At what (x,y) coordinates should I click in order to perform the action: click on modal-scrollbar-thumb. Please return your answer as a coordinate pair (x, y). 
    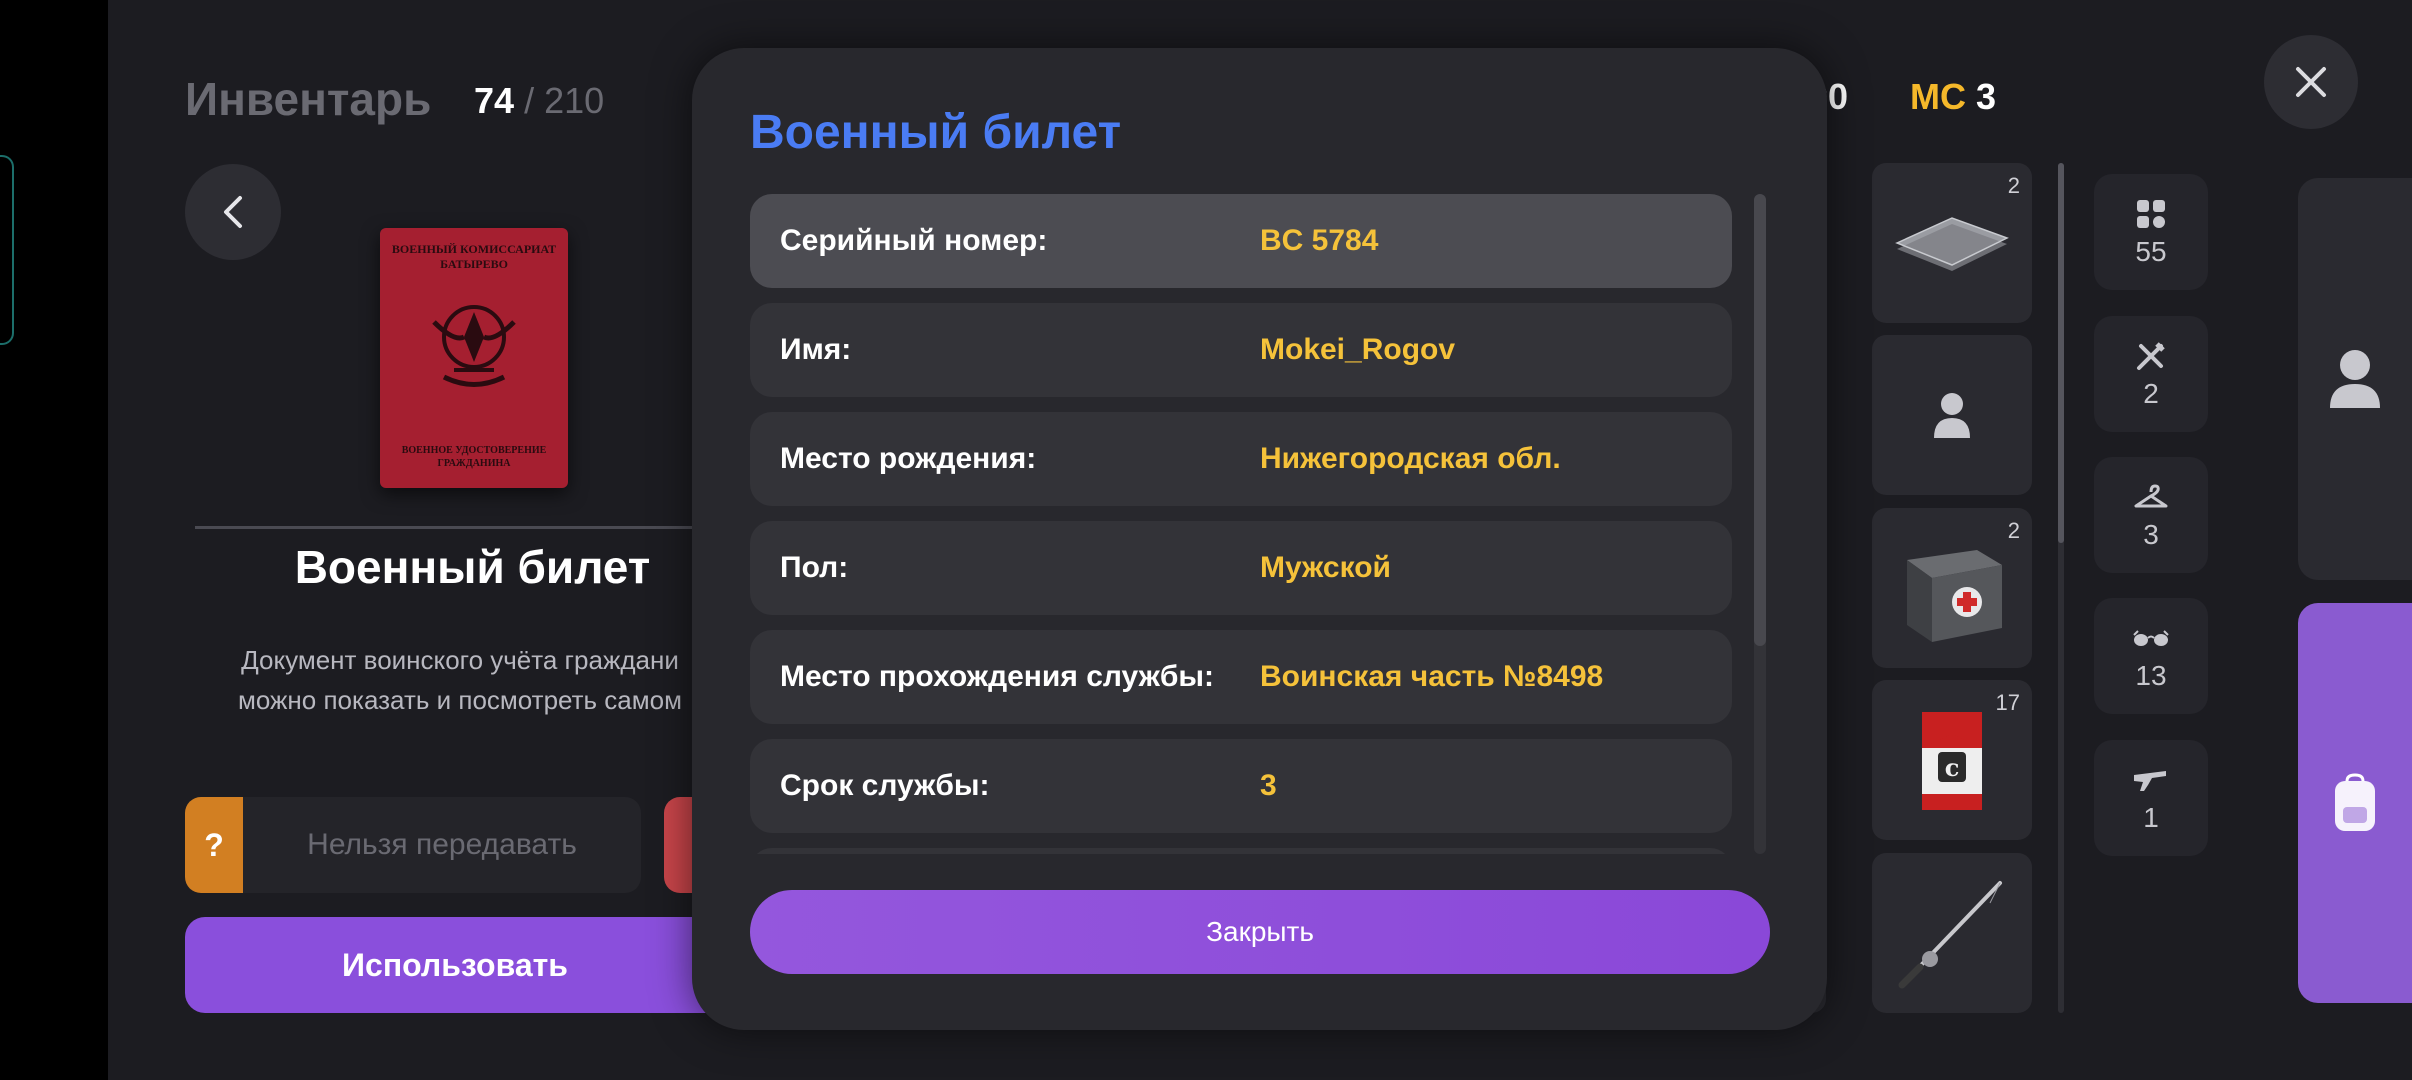
    Looking at the image, I should click on (1760, 420).